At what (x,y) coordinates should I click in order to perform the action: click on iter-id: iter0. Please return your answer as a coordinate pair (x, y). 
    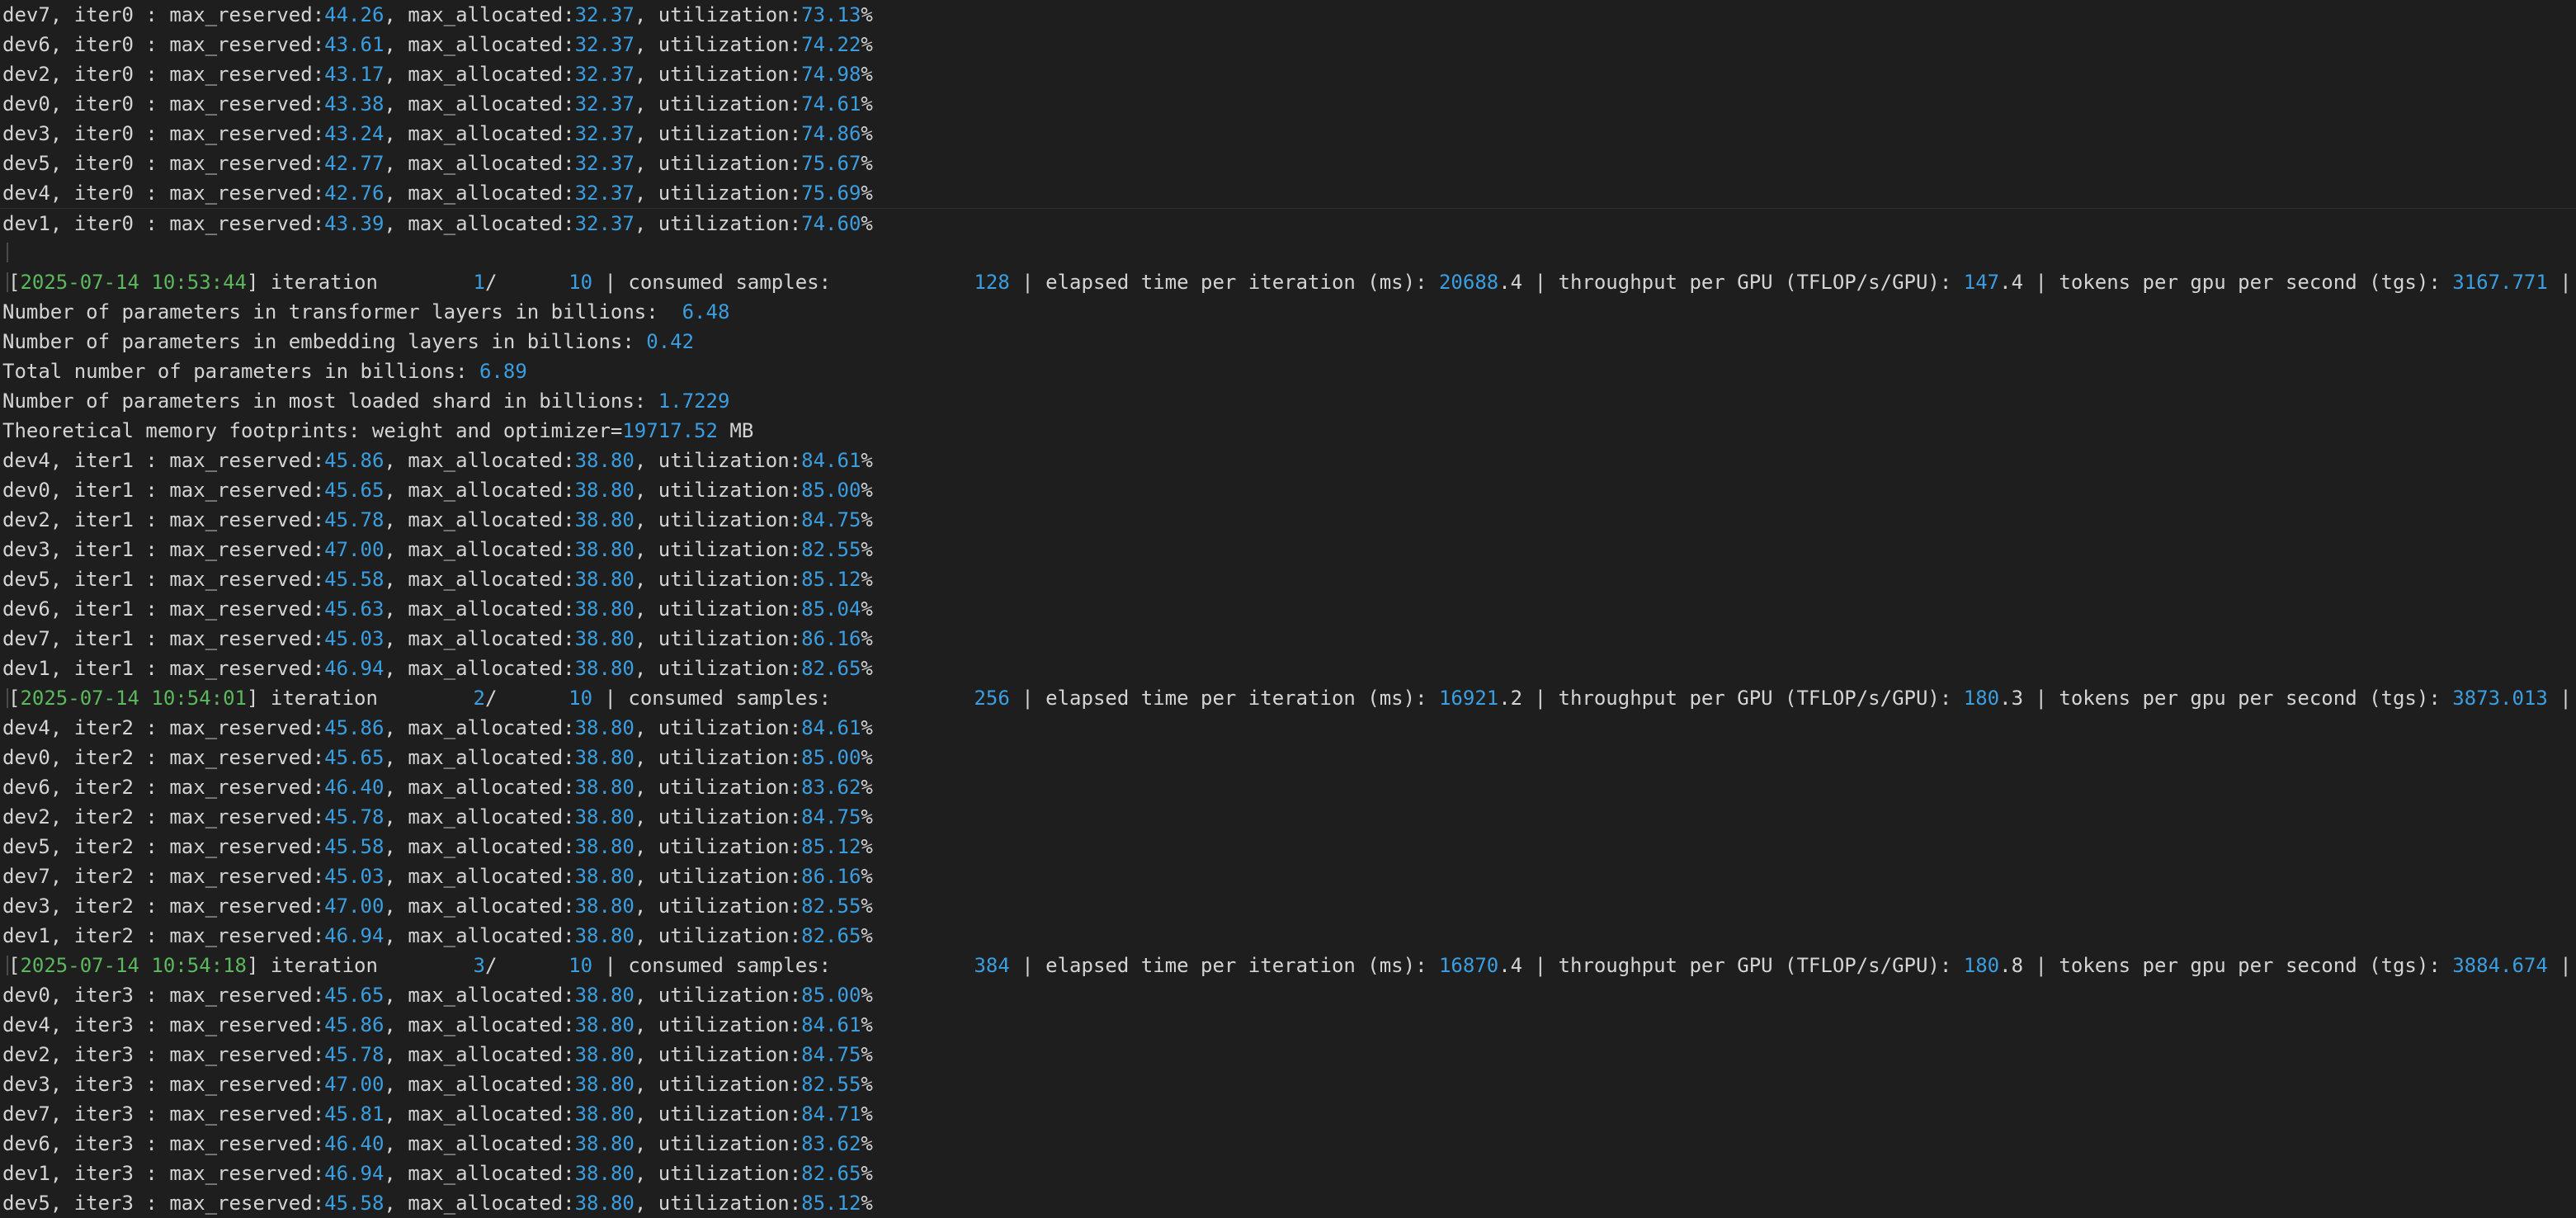
    Looking at the image, I should click on (103, 223).